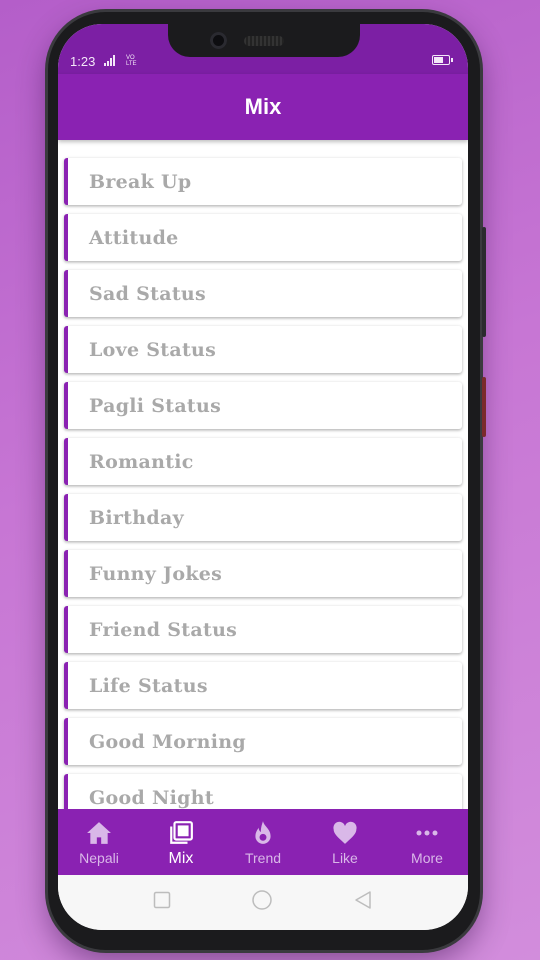  What do you see at coordinates (131, 61) in the screenshot?
I see `volte-badge: VO LTE` at bounding box center [131, 61].